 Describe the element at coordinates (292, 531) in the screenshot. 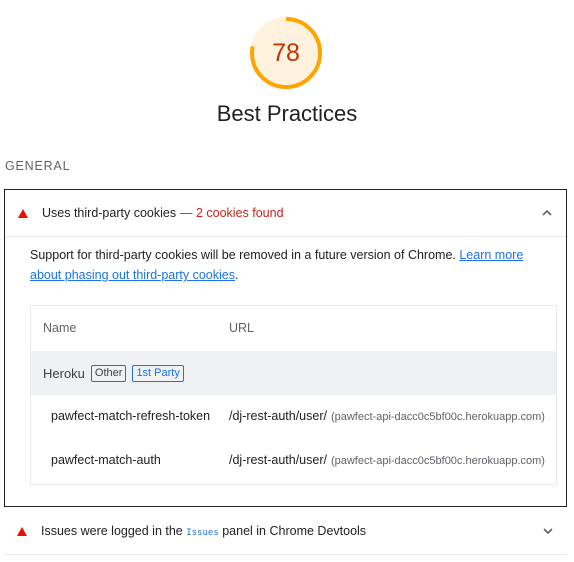

I see `audit-title-after: panel in Chrome Devtools` at that location.